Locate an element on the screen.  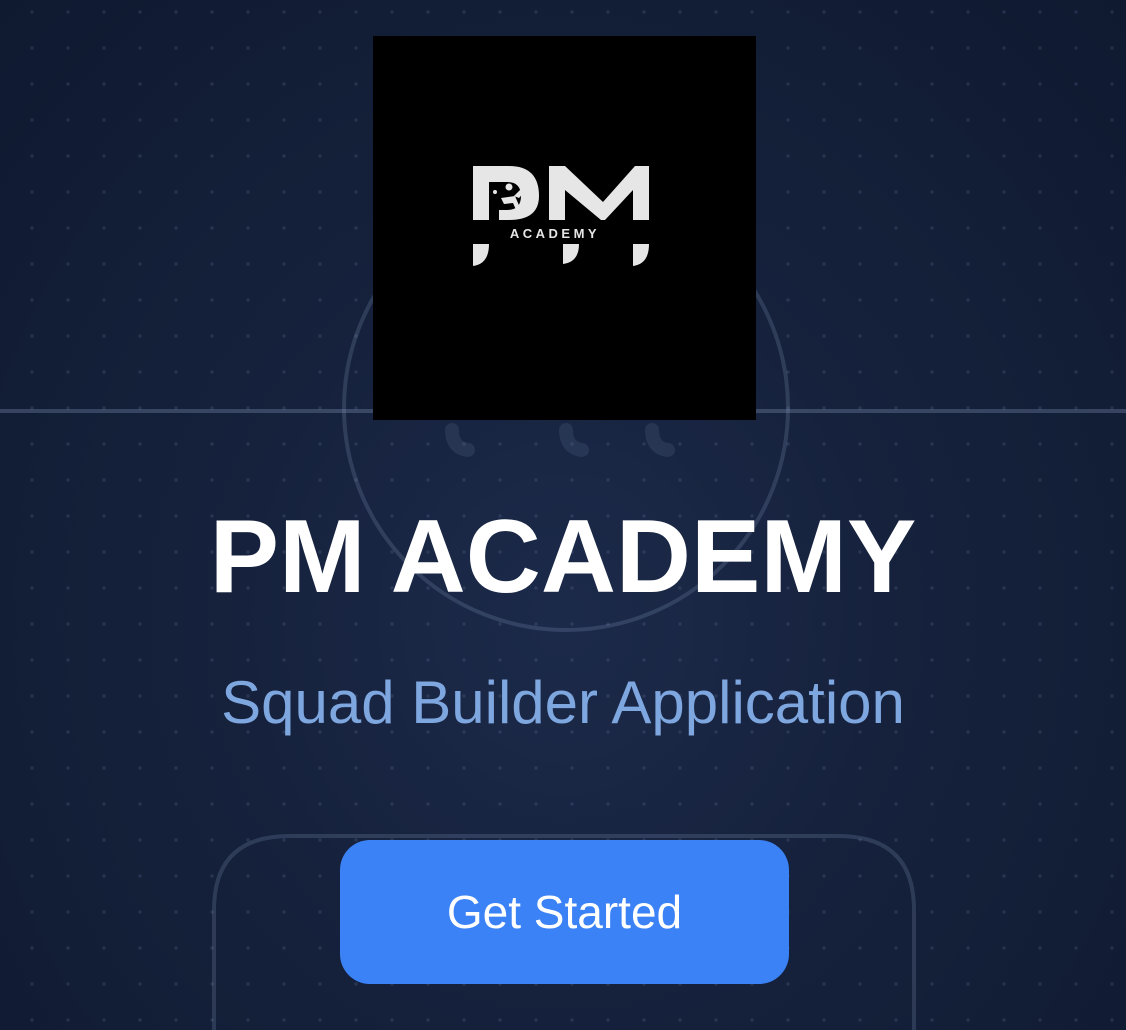
pm-monogram-icon: ACADEMY is located at coordinates (561, 216).